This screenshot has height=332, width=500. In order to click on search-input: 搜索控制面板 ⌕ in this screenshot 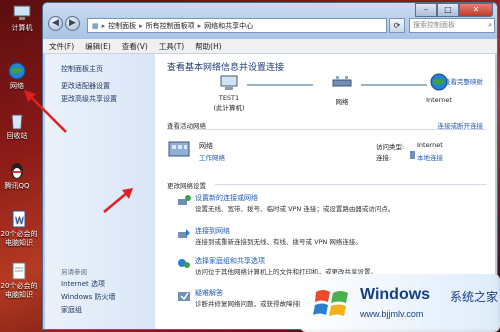, I will do `click(452, 25)`.